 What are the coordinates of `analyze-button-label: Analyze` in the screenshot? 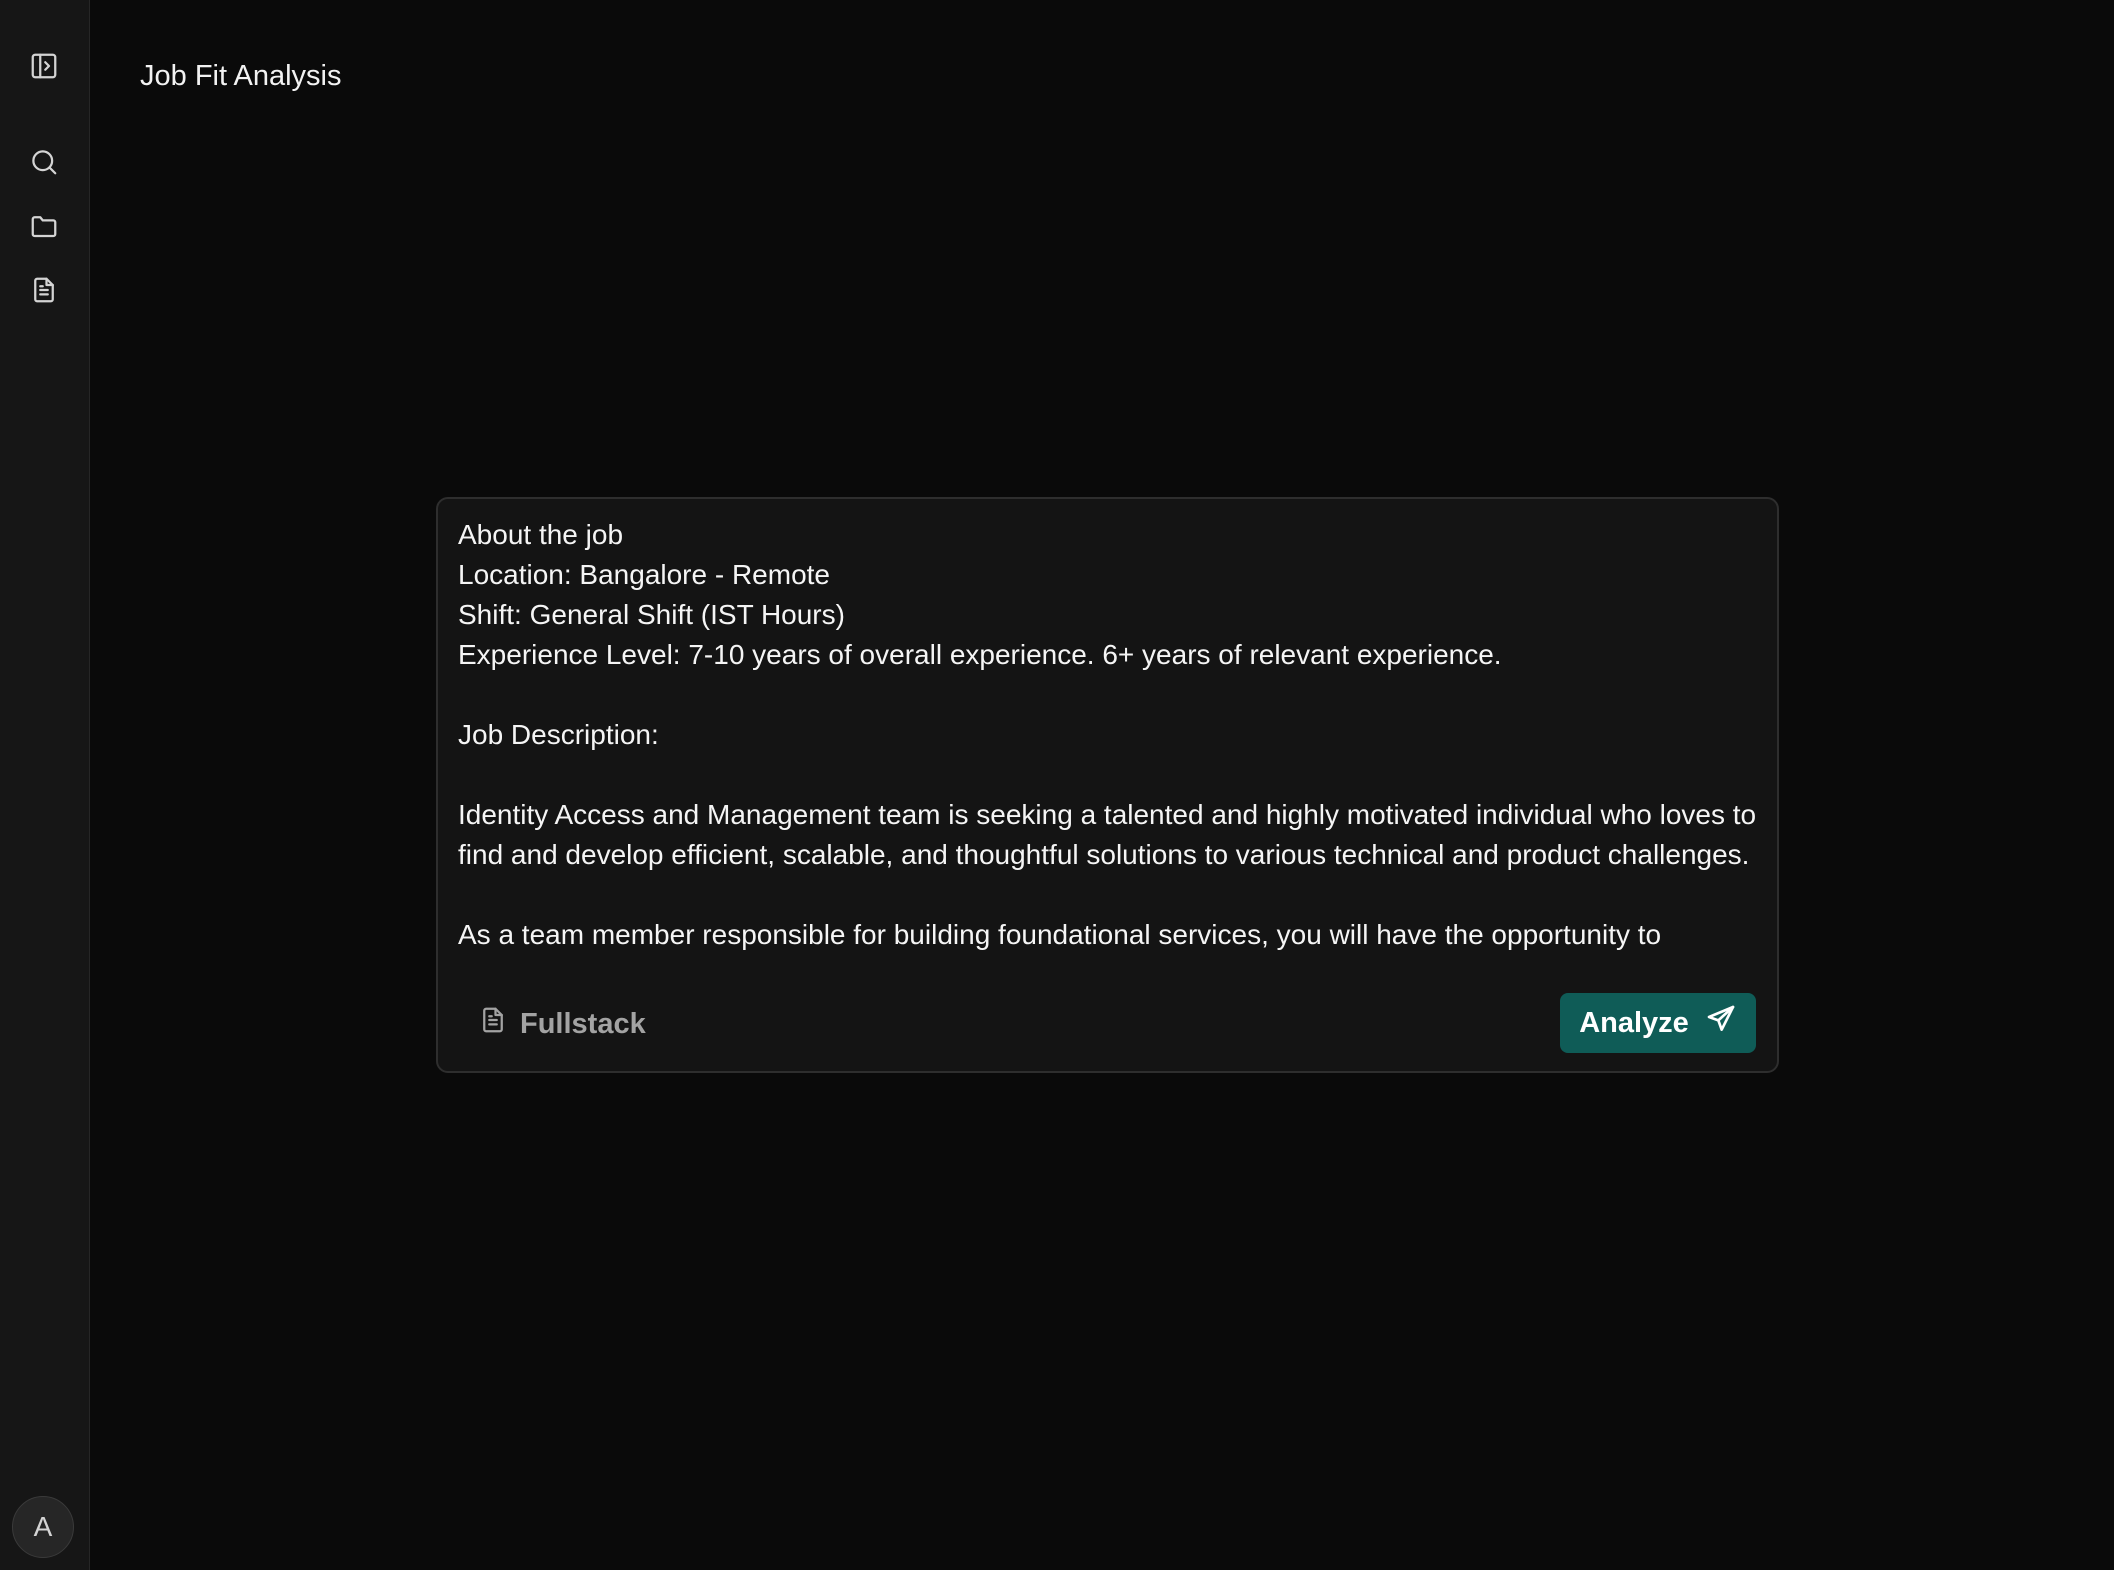 It's located at (1634, 1022).